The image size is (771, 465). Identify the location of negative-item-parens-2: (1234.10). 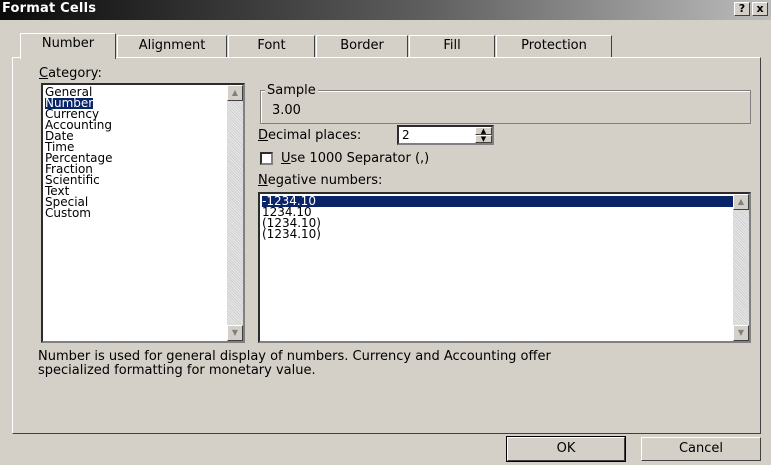
(291, 234).